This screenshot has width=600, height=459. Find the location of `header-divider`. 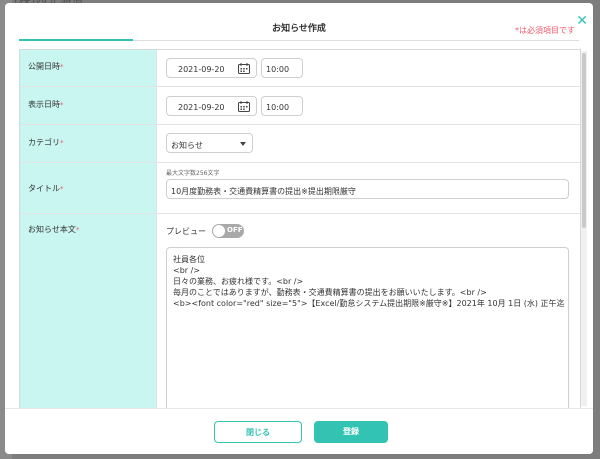

header-divider is located at coordinates (356, 40).